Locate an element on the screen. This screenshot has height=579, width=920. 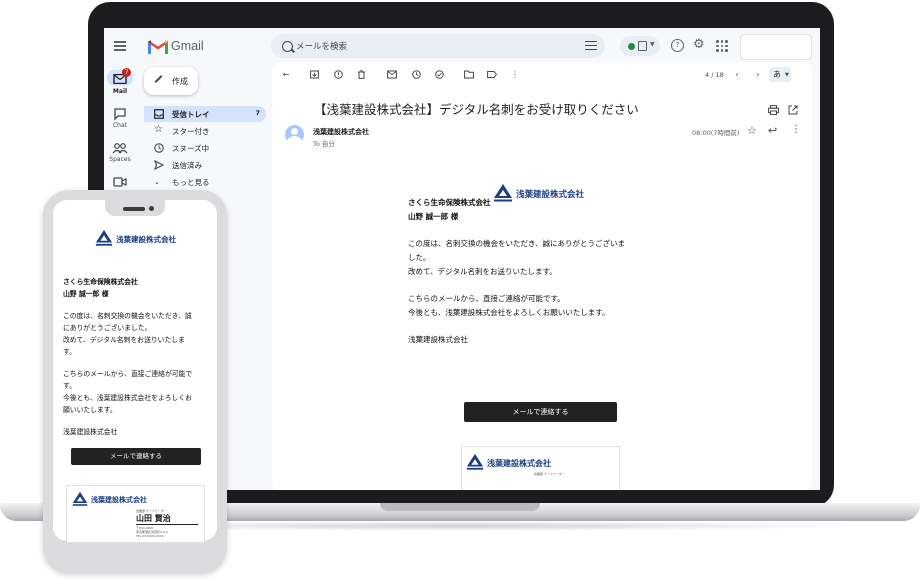
trash-icon is located at coordinates (361, 74).